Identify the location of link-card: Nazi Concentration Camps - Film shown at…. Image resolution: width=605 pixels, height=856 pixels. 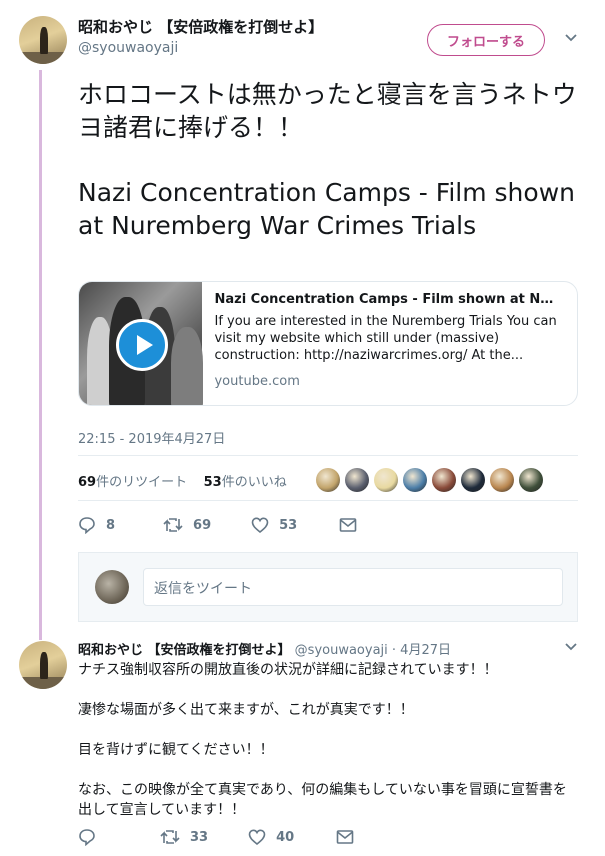
(328, 343).